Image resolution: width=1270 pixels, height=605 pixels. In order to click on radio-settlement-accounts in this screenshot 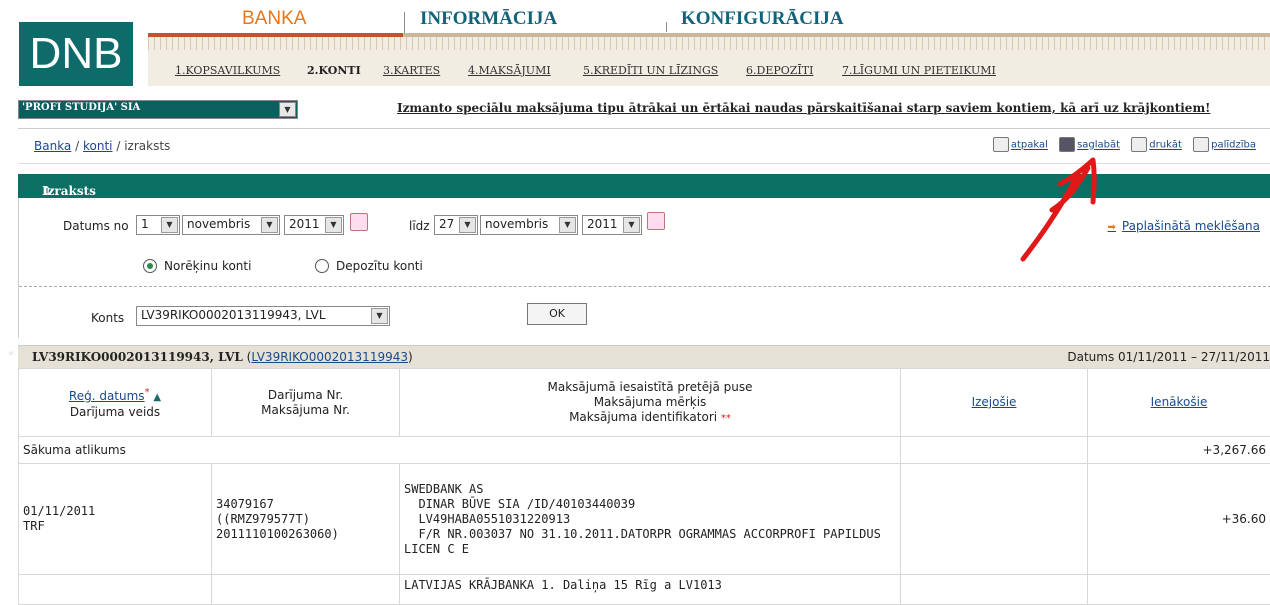, I will do `click(150, 266)`.